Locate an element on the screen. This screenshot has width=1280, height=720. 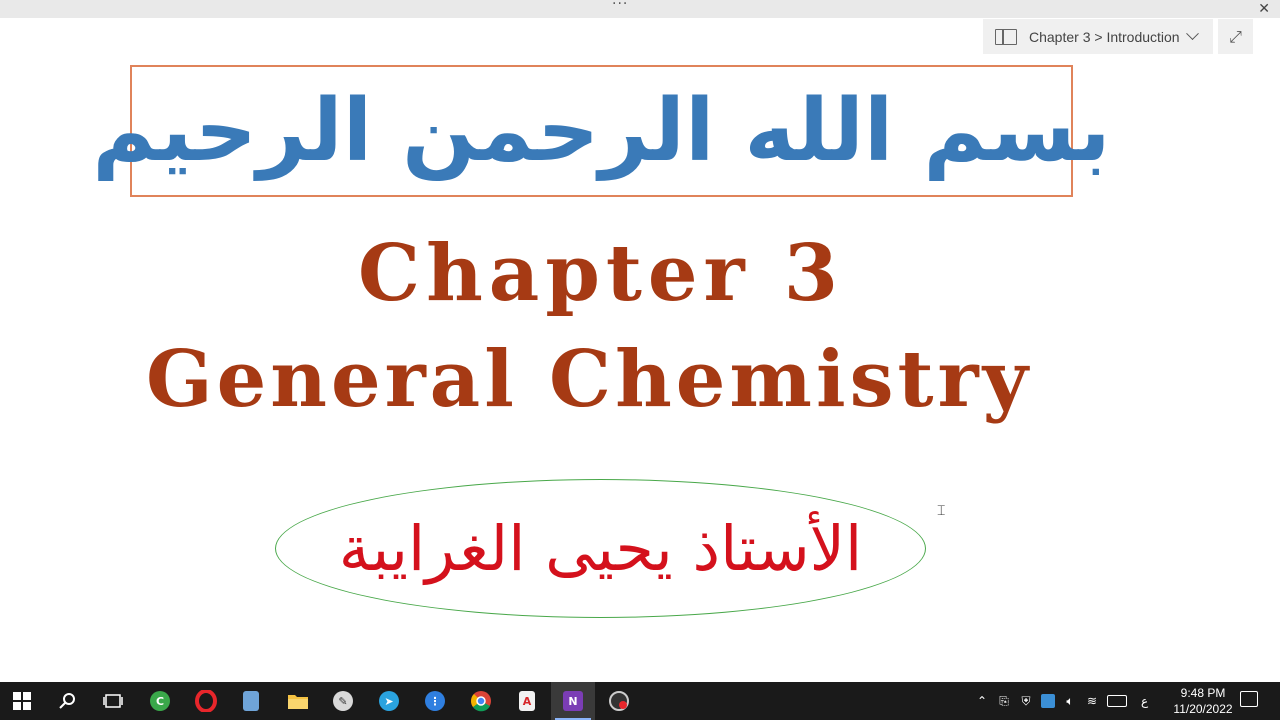
network-device-icon: ⎘ is located at coordinates (1004, 701).